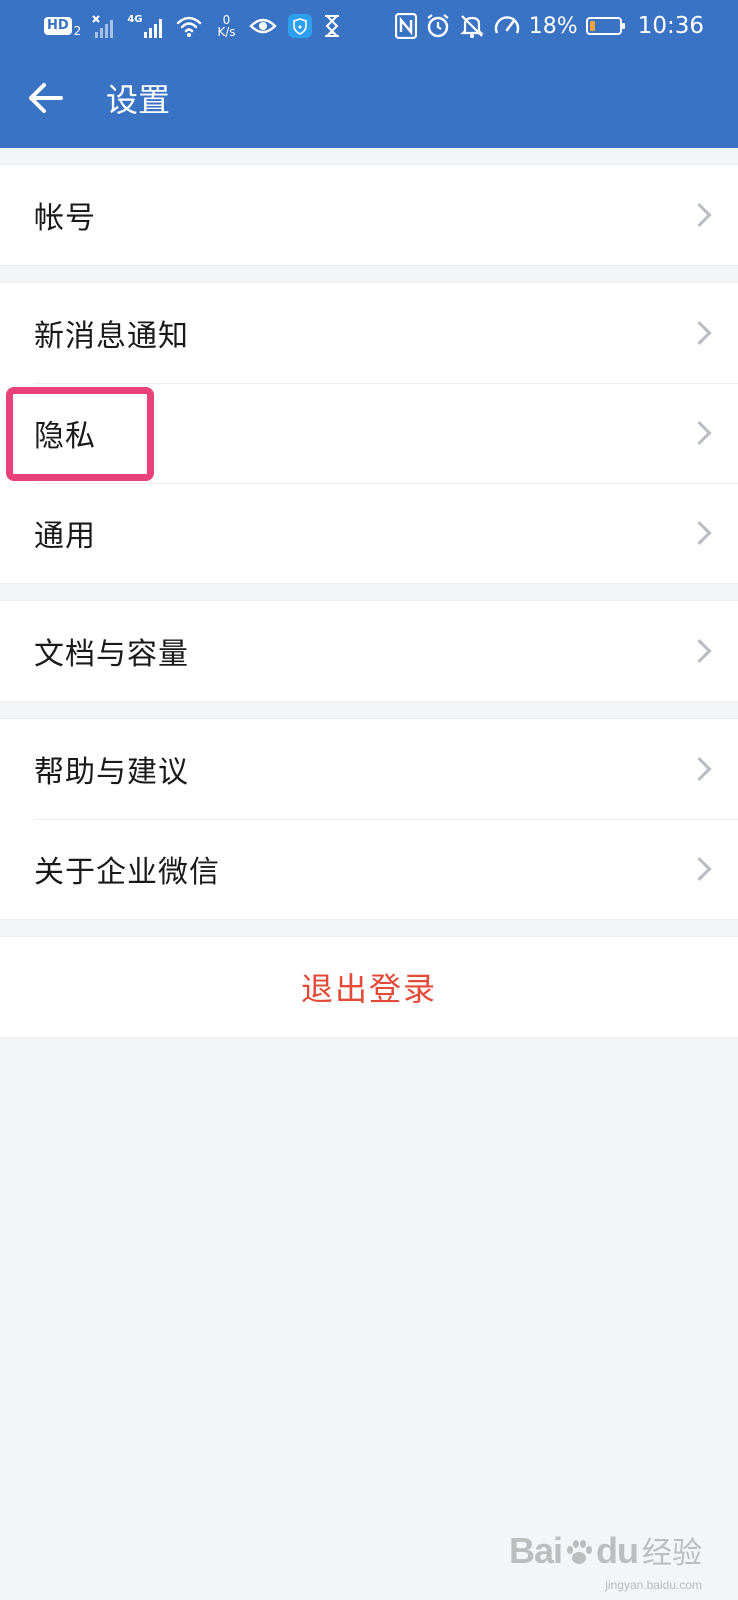 This screenshot has height=1600, width=738. What do you see at coordinates (438, 26) in the screenshot?
I see `alarm-icon` at bounding box center [438, 26].